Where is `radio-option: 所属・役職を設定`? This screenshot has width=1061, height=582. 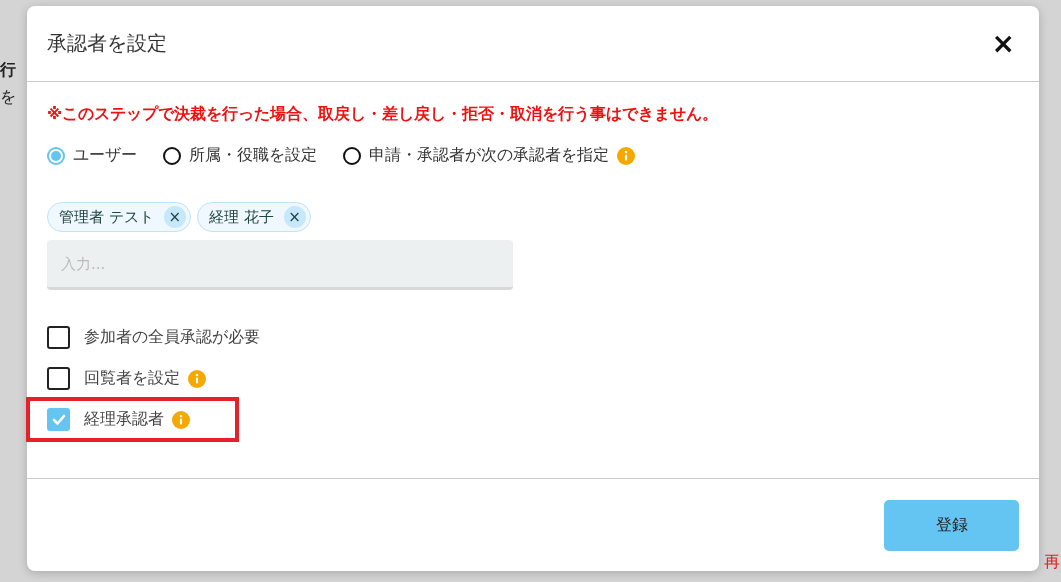
radio-option: 所属・役職を設定 is located at coordinates (240, 155).